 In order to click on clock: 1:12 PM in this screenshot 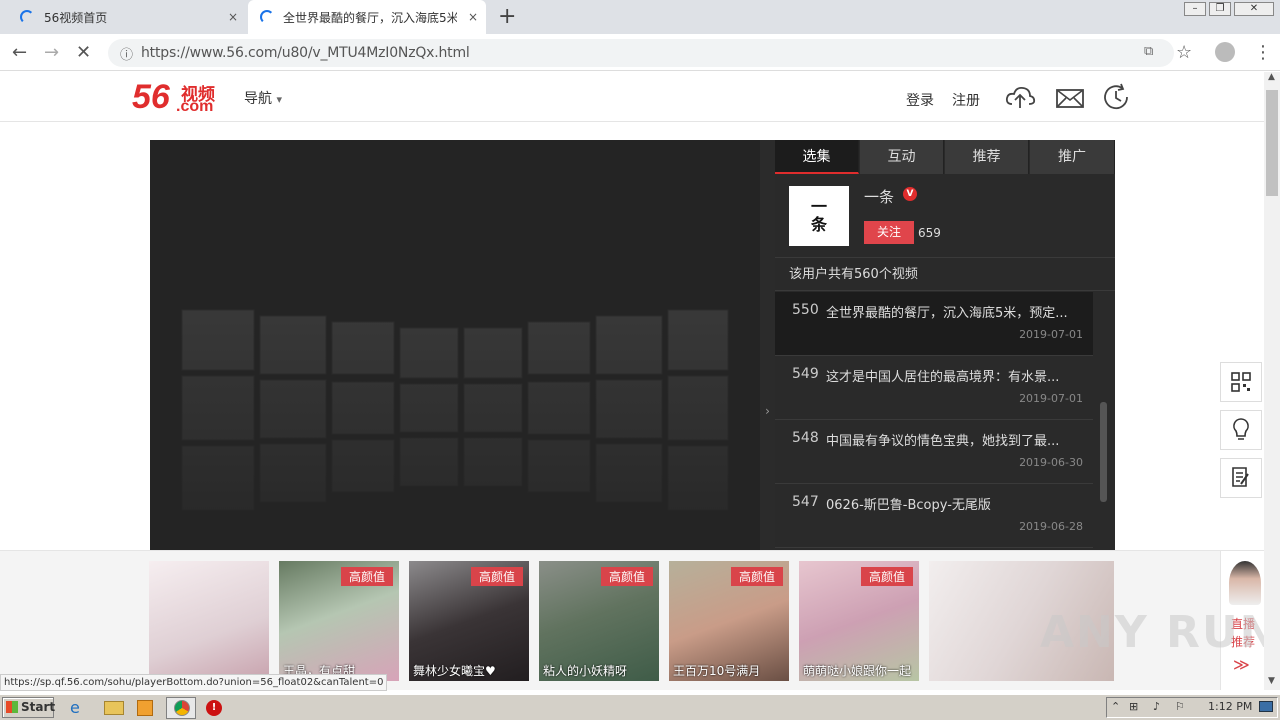, I will do `click(1230, 706)`.